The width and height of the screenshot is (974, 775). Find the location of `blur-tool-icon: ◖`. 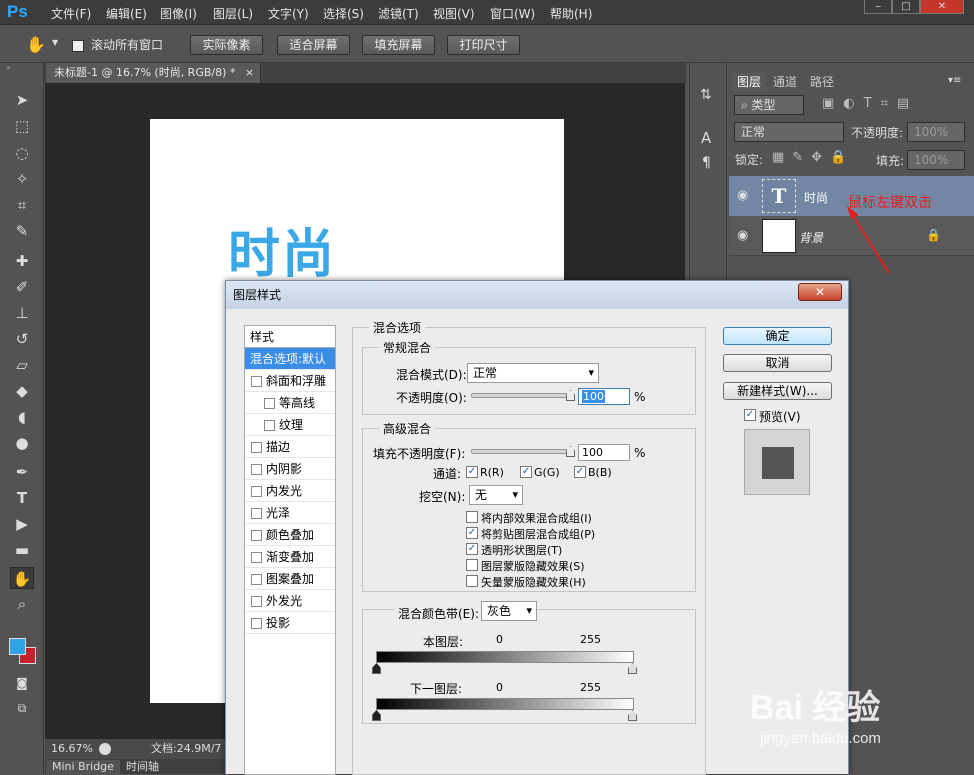

blur-tool-icon: ◖ is located at coordinates (22, 417).